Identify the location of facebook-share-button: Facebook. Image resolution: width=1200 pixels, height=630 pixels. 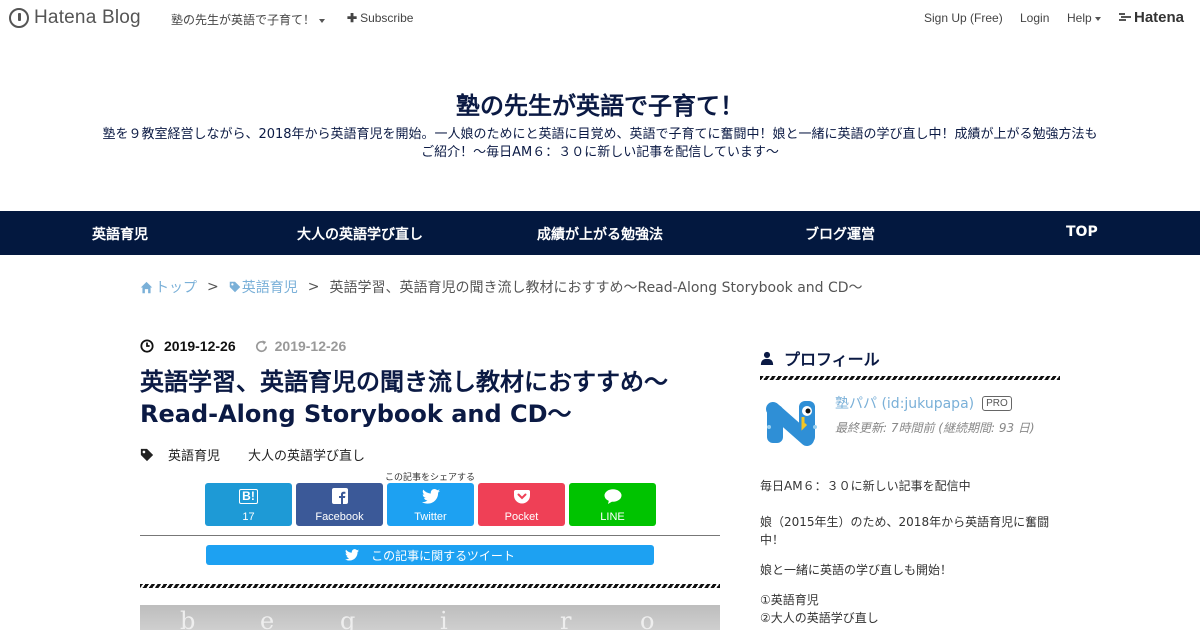
(339, 504).